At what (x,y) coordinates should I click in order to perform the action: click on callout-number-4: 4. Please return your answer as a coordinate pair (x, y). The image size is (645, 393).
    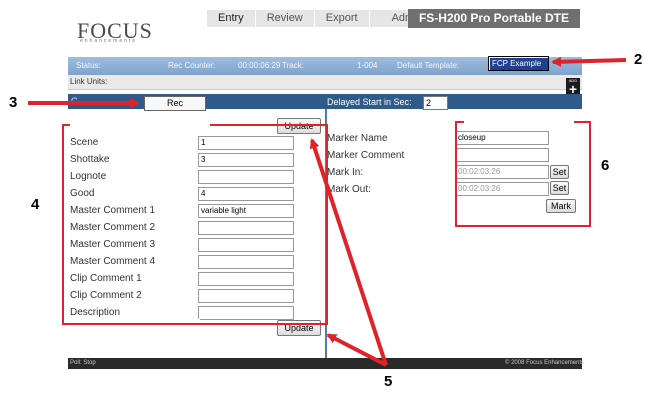
    Looking at the image, I should click on (35, 204).